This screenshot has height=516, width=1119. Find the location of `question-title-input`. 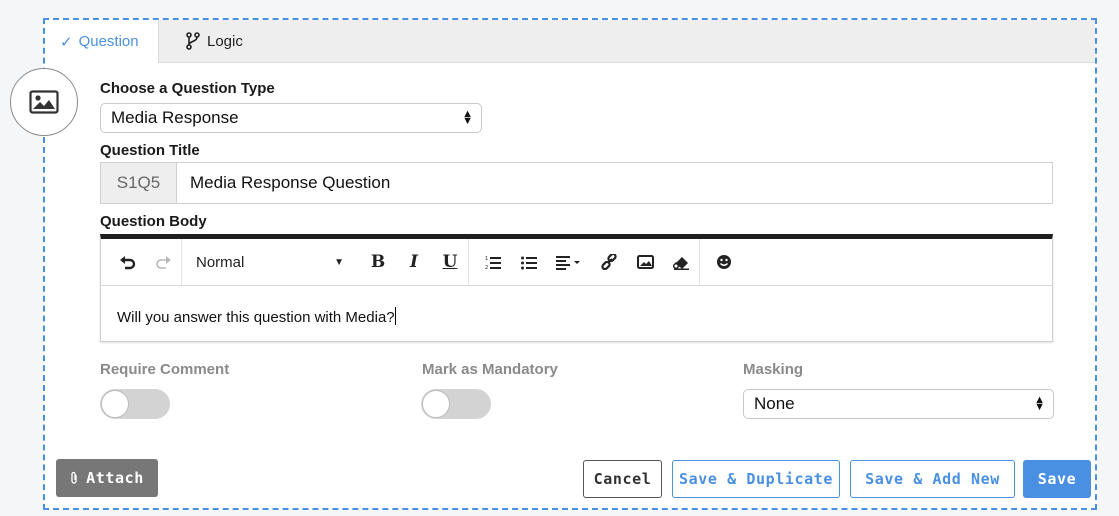

question-title-input is located at coordinates (614, 183).